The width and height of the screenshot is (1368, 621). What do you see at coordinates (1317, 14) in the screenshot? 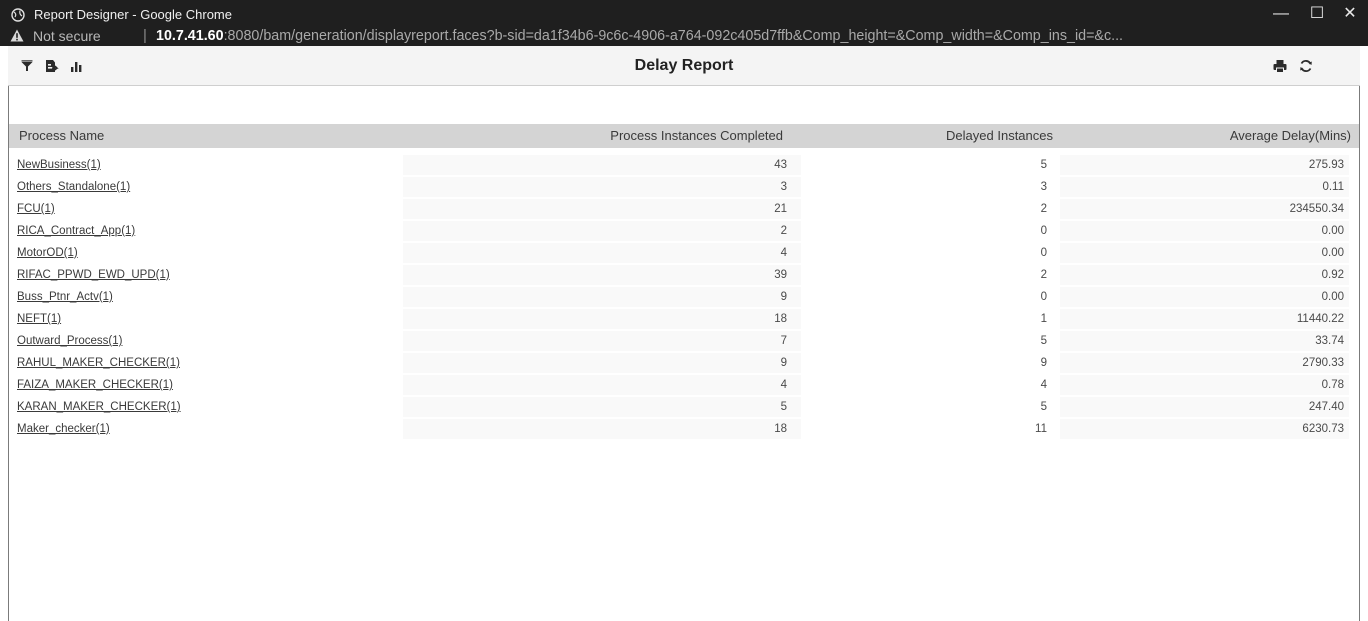
I see `maximize-button: ☐` at bounding box center [1317, 14].